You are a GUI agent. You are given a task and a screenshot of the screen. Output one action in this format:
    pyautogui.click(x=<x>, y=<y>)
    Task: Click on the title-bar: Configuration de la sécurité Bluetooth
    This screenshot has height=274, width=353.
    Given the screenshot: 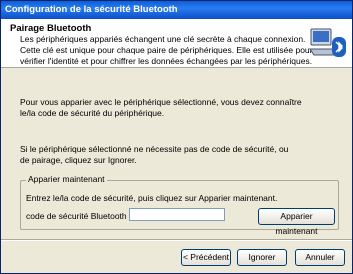 What is the action you would take?
    pyautogui.click(x=176, y=10)
    